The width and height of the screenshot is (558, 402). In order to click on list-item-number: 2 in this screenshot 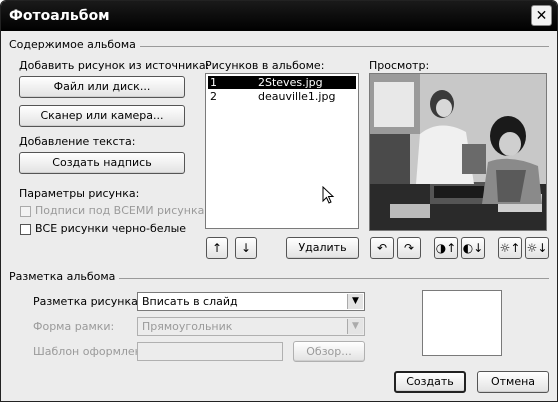, I will do `click(213, 96)`.